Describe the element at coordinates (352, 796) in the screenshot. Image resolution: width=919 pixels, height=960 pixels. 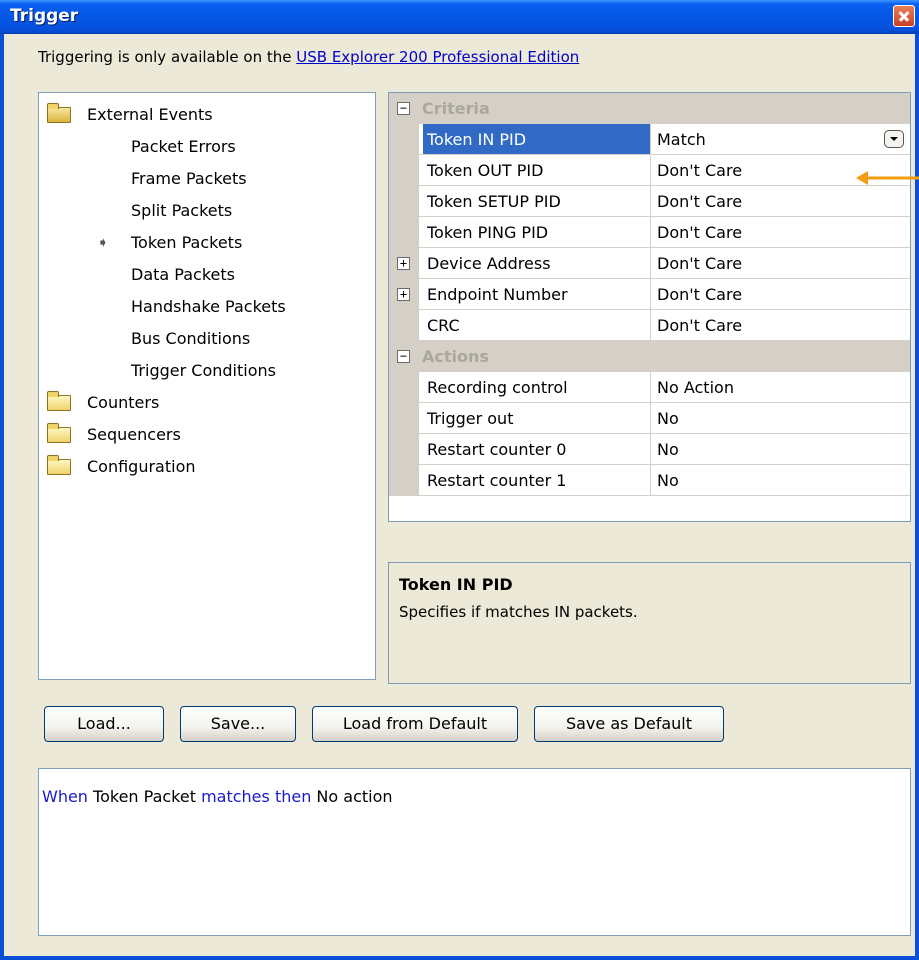
I see `summary-action: No action` at that location.